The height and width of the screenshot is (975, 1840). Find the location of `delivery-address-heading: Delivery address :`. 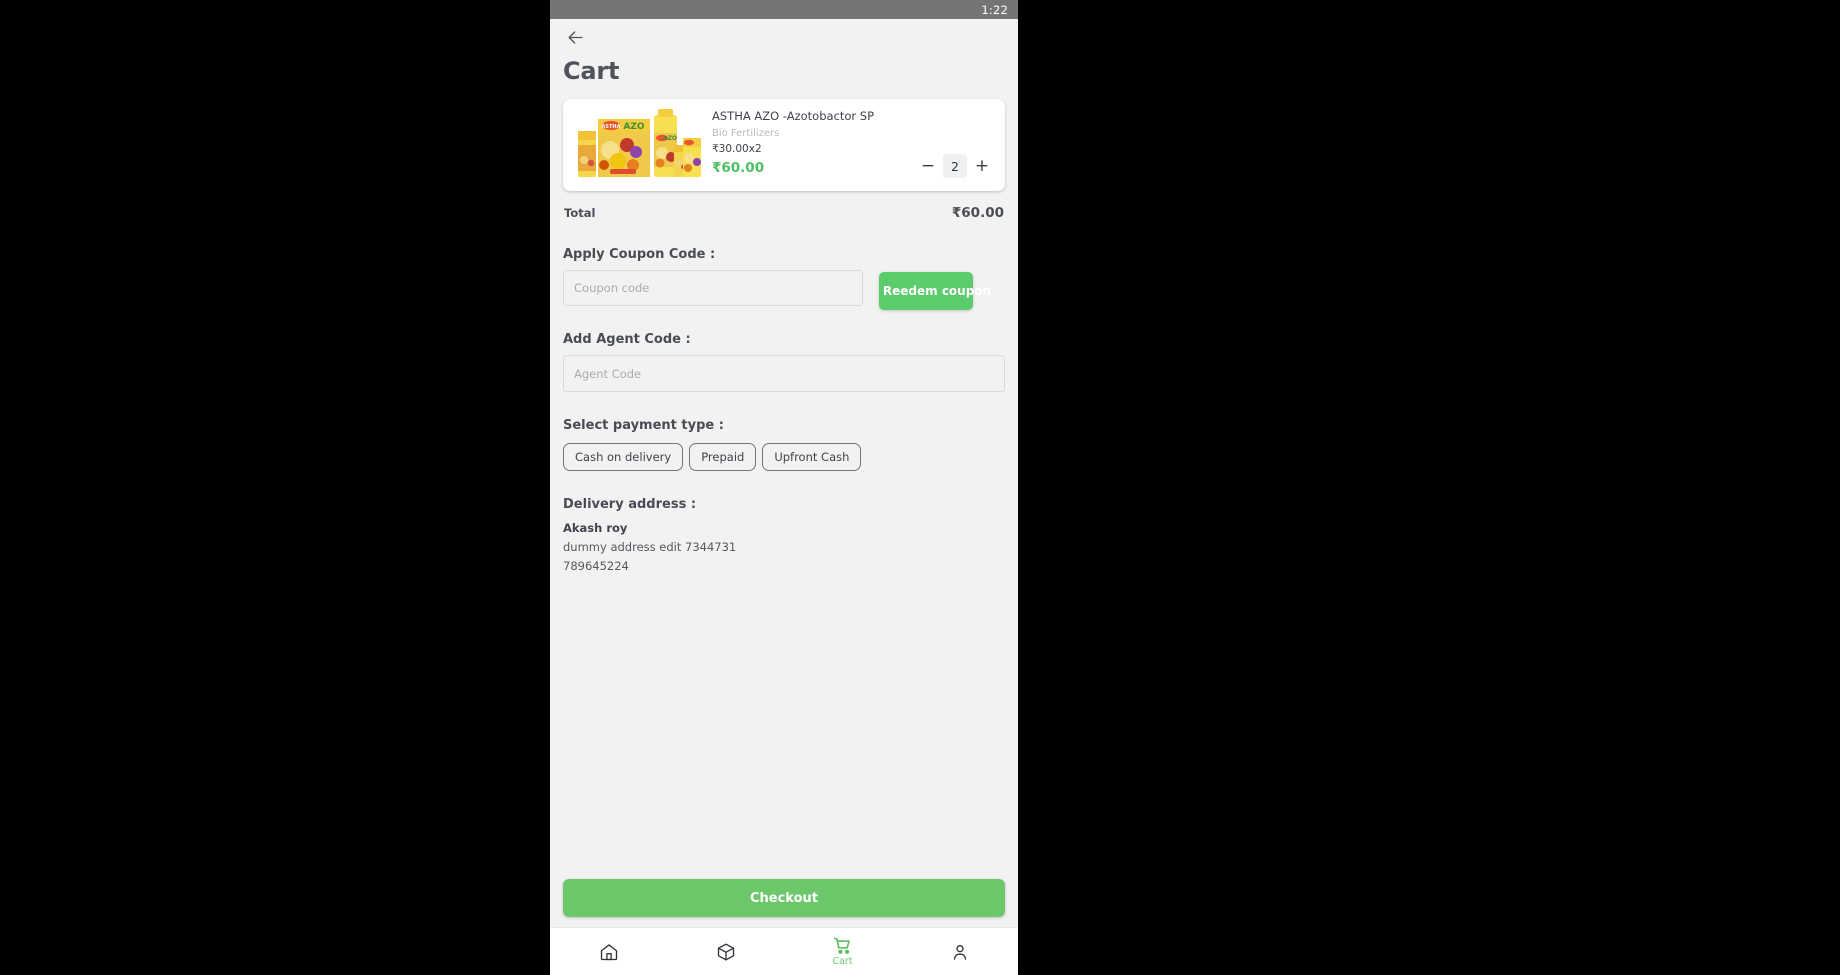

delivery-address-heading: Delivery address : is located at coordinates (630, 504).